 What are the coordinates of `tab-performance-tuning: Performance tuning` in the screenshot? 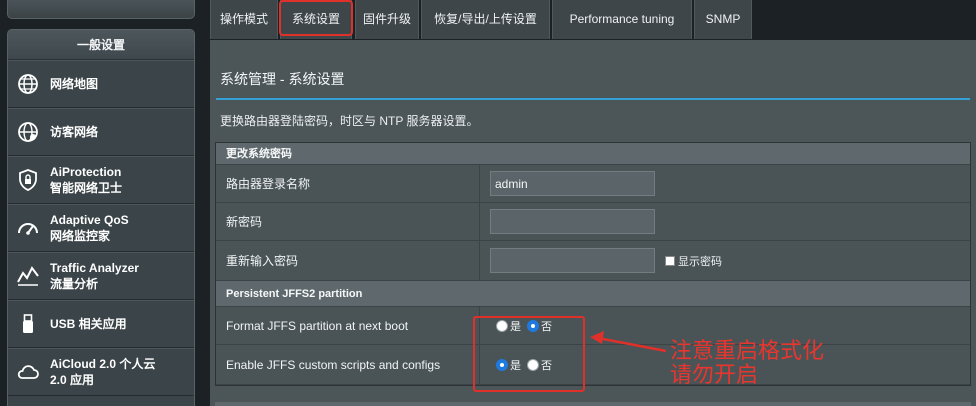 It's located at (622, 19).